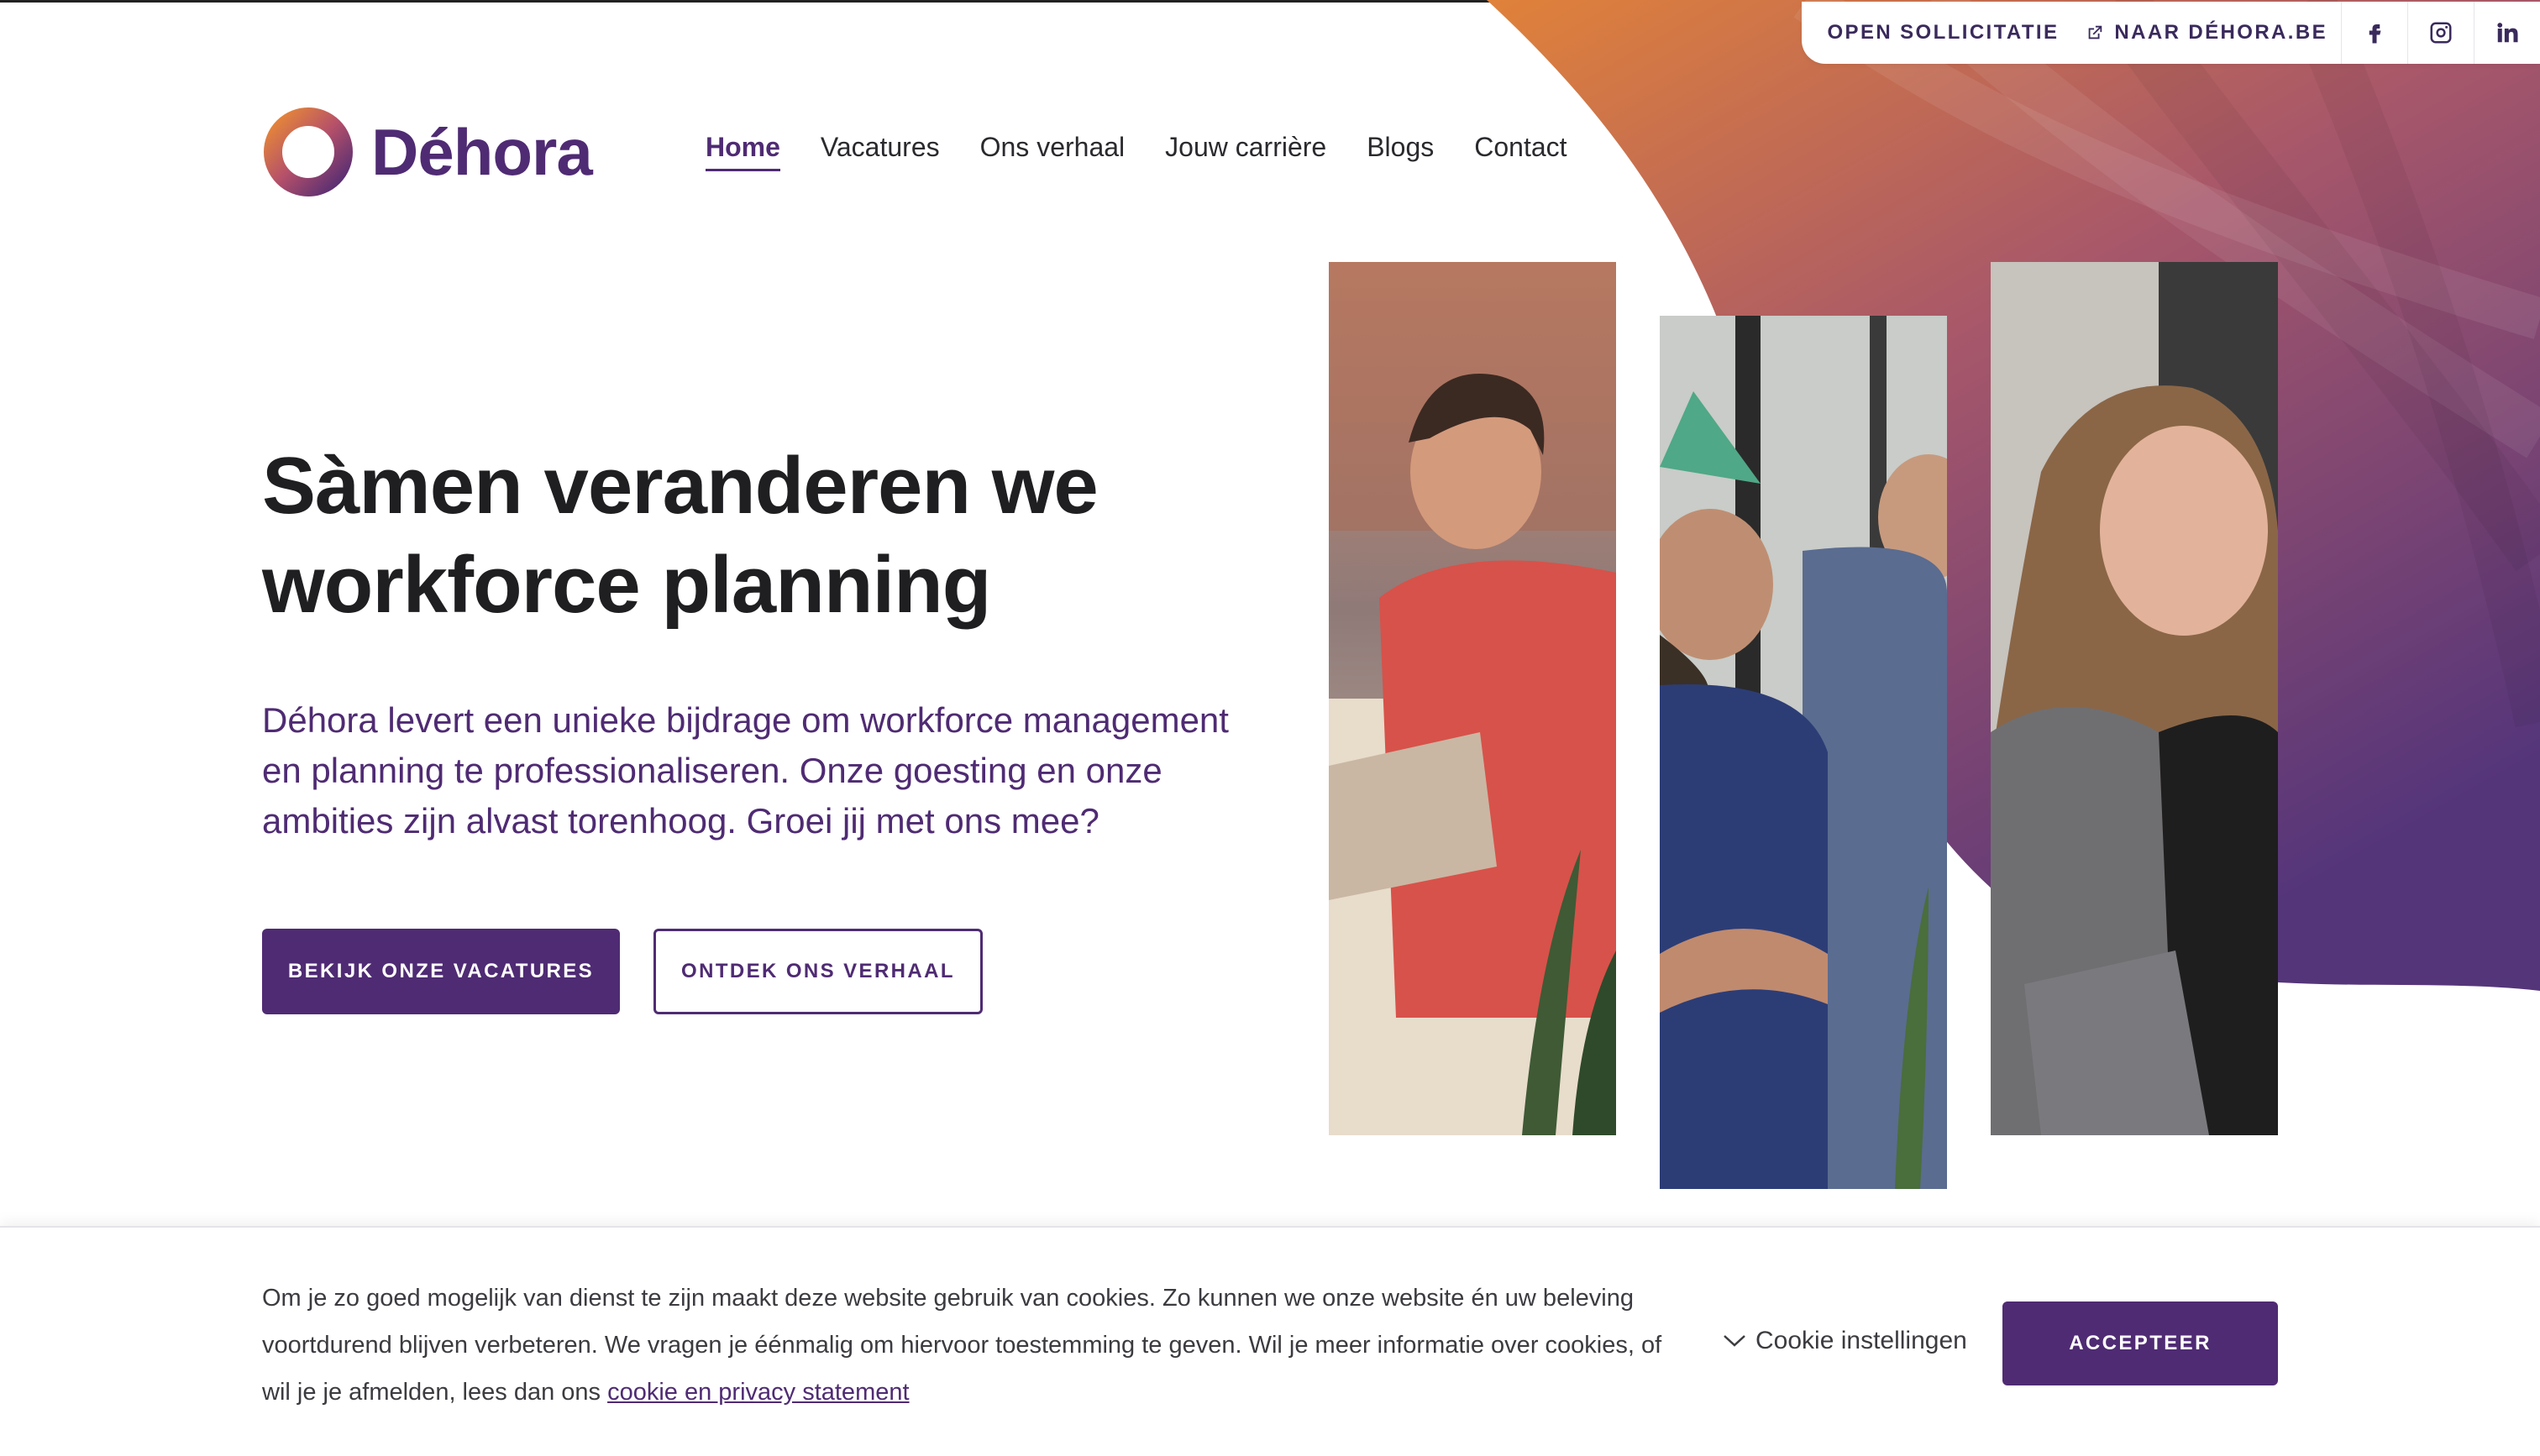 This screenshot has height=1456, width=2540. I want to click on instagram-link, so click(2440, 33).